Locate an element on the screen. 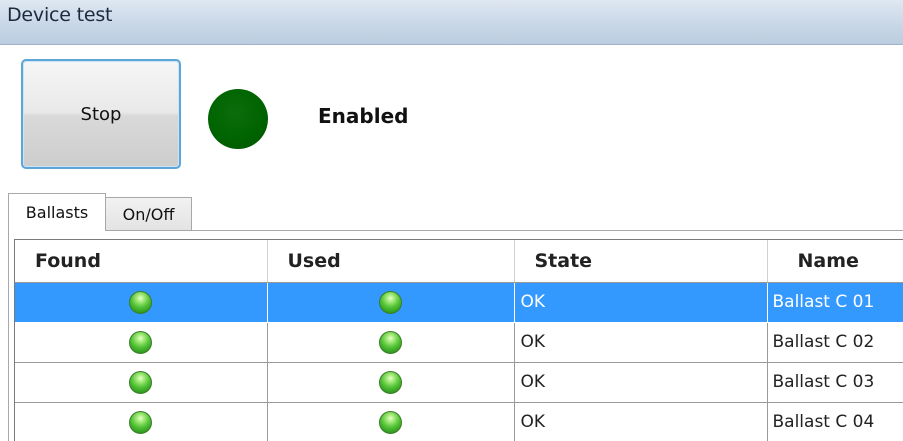  column-header-used: Used is located at coordinates (391, 261).